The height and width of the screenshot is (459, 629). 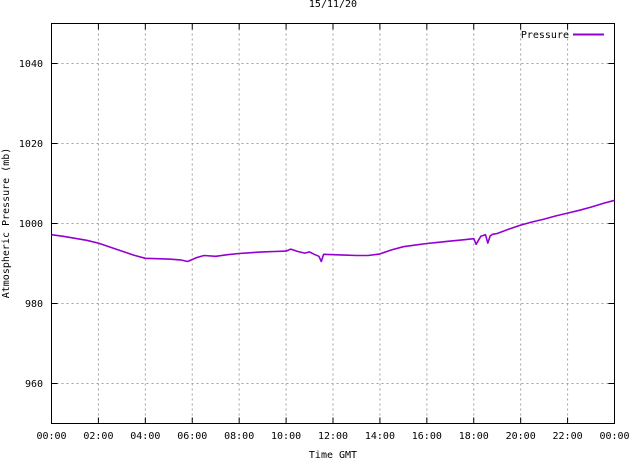 I want to click on x-tick-label: 02:00, so click(x=98, y=436).